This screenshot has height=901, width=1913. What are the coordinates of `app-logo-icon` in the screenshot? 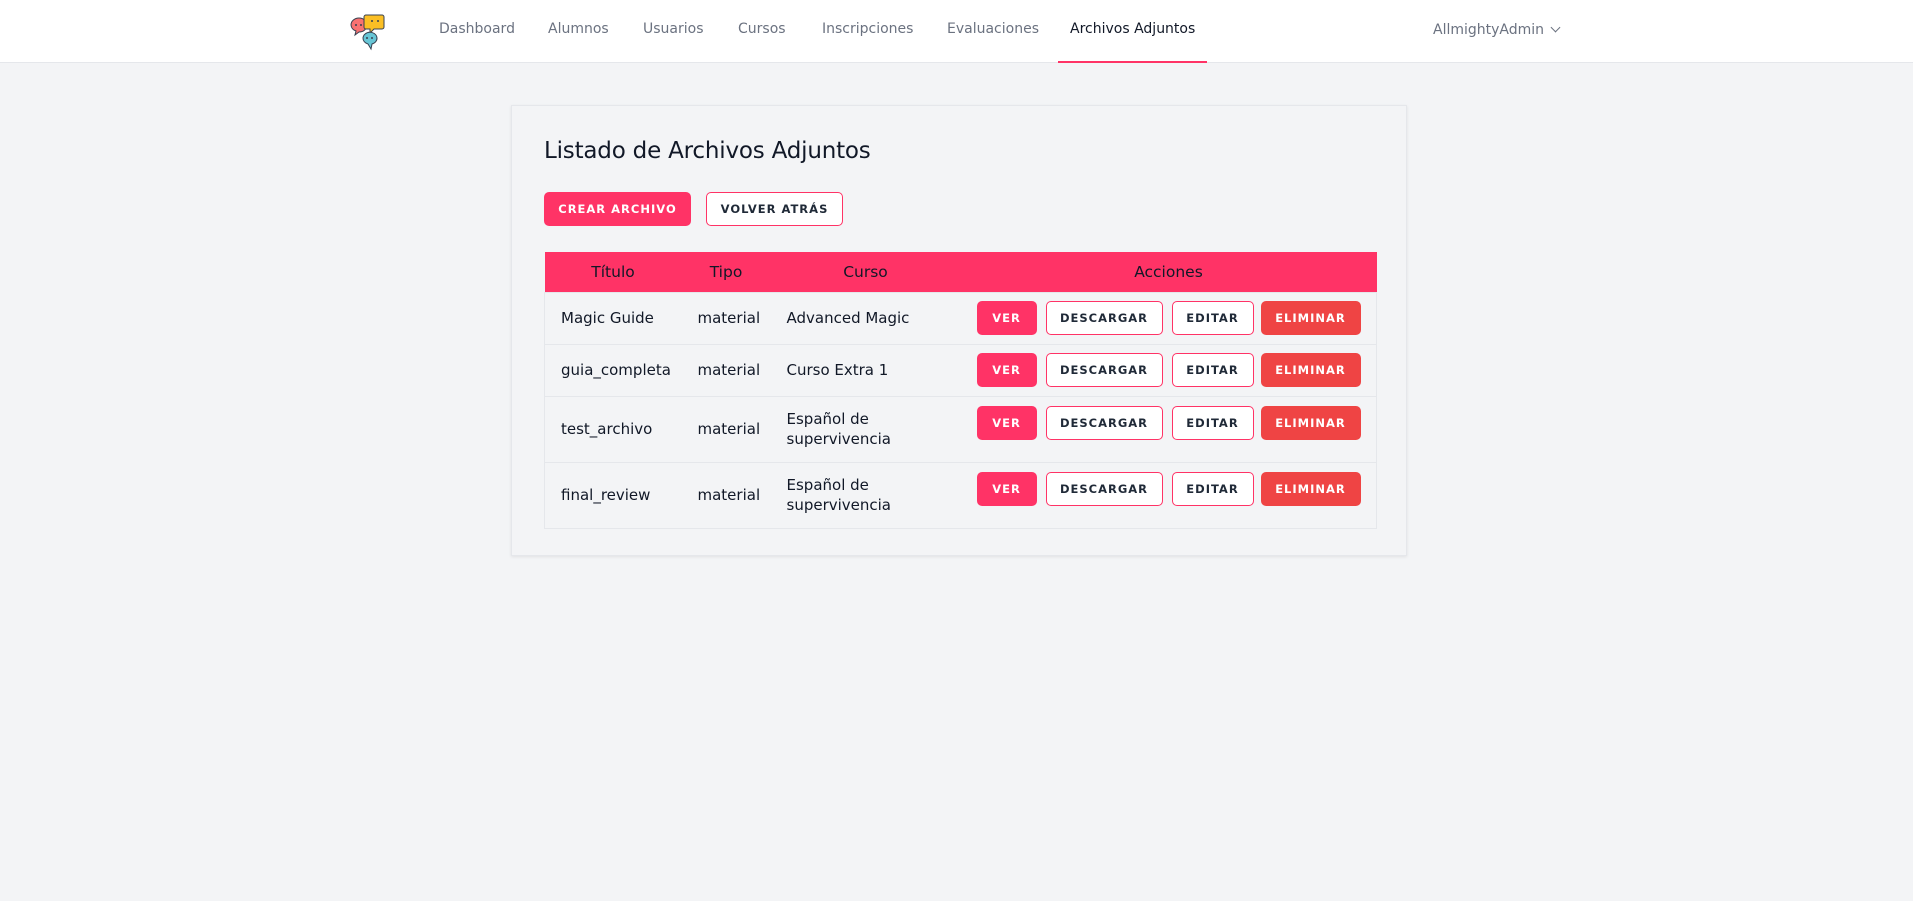 It's located at (368, 31).